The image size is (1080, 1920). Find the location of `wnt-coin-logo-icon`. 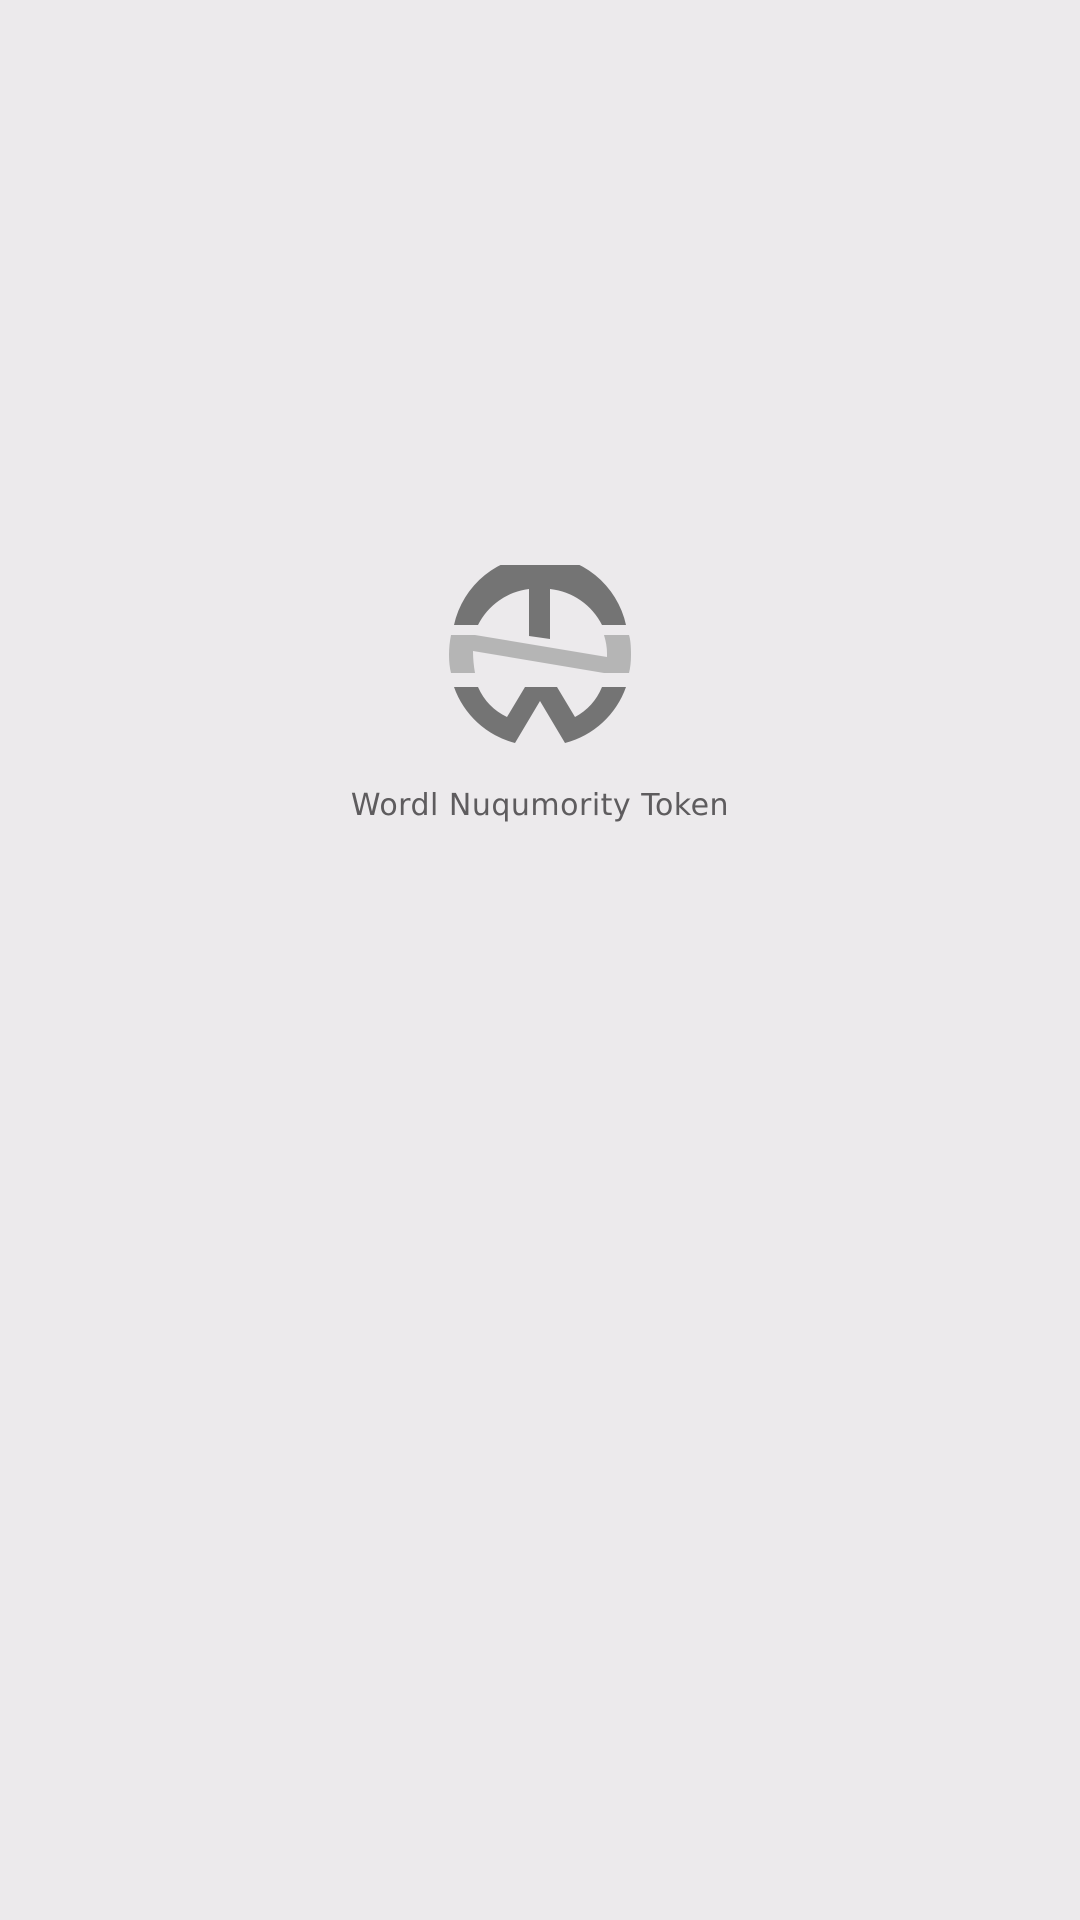

wnt-coin-logo-icon is located at coordinates (540, 654).